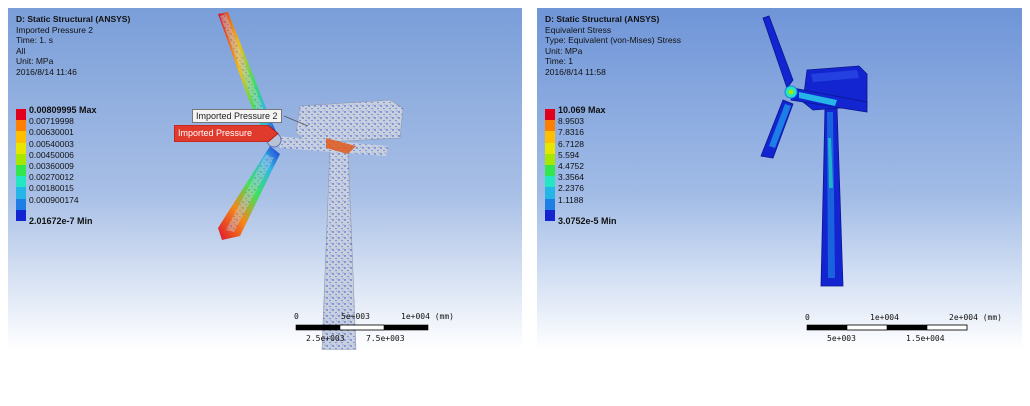  Describe the element at coordinates (975, 317) in the screenshot. I see `scale-tick-2e4: 2e+004 (mm)` at that location.